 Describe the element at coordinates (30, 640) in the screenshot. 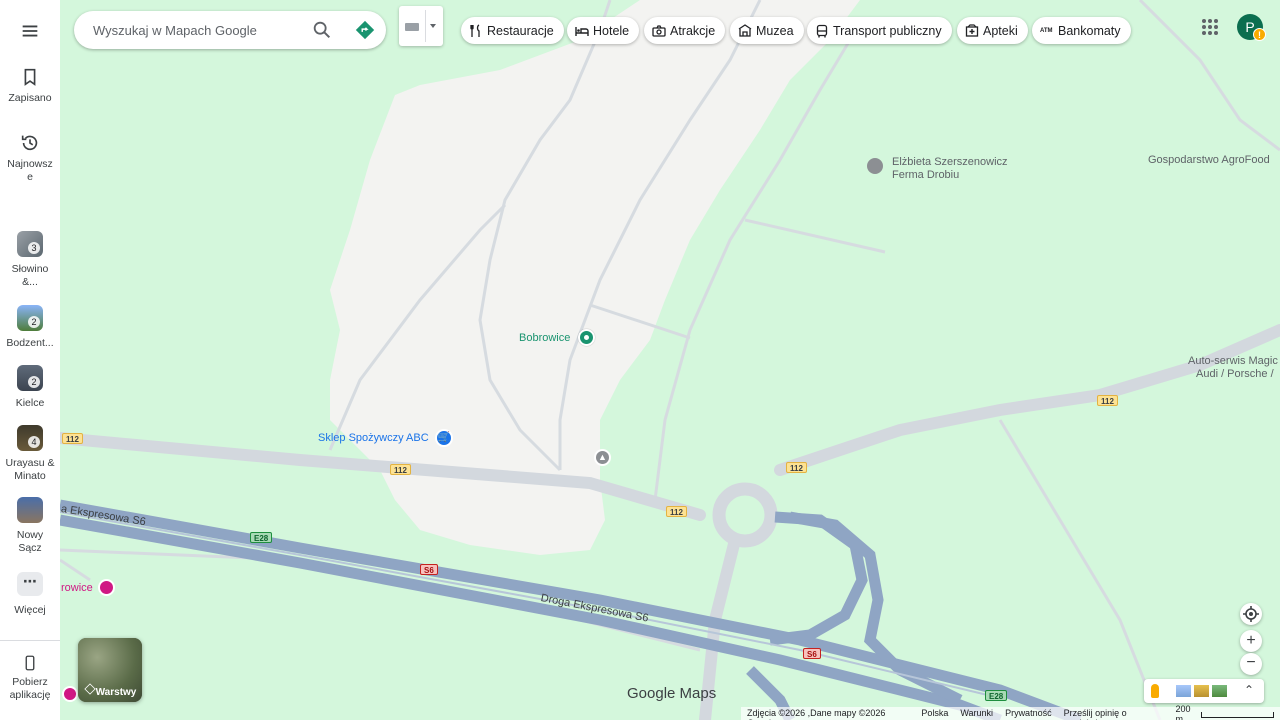

I see `rail-divider` at that location.